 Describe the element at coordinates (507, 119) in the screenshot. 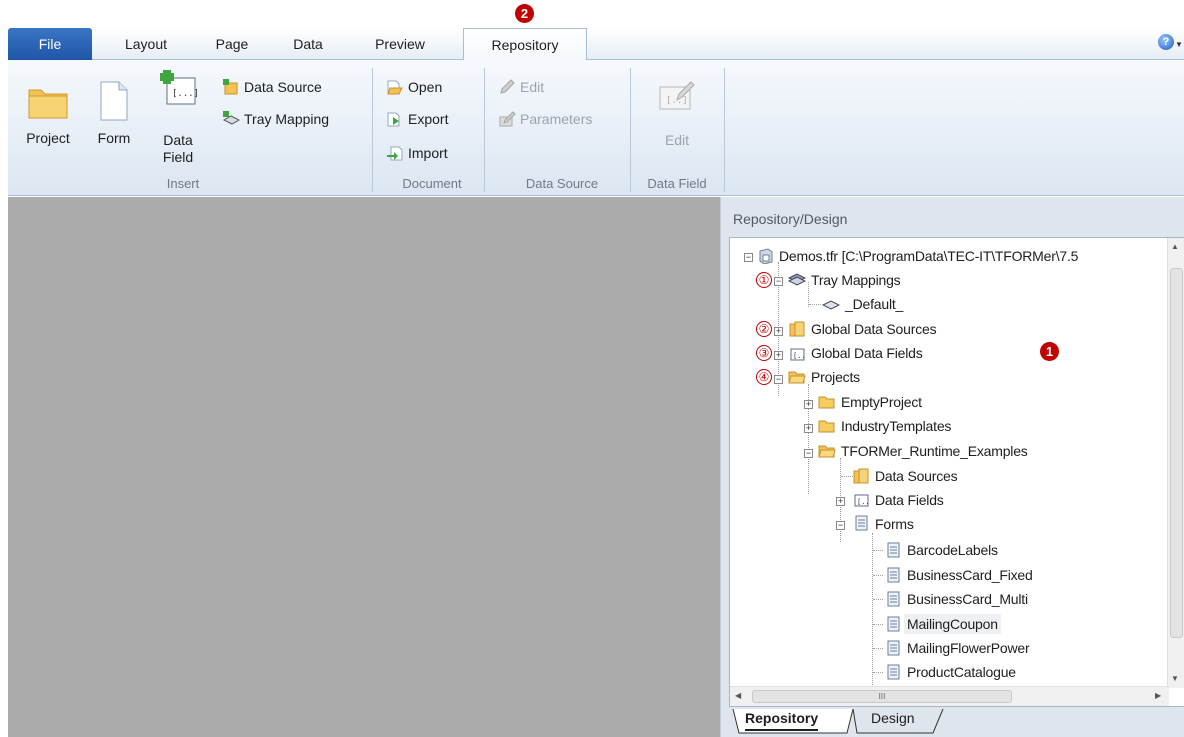

I see `parameters-icon` at that location.